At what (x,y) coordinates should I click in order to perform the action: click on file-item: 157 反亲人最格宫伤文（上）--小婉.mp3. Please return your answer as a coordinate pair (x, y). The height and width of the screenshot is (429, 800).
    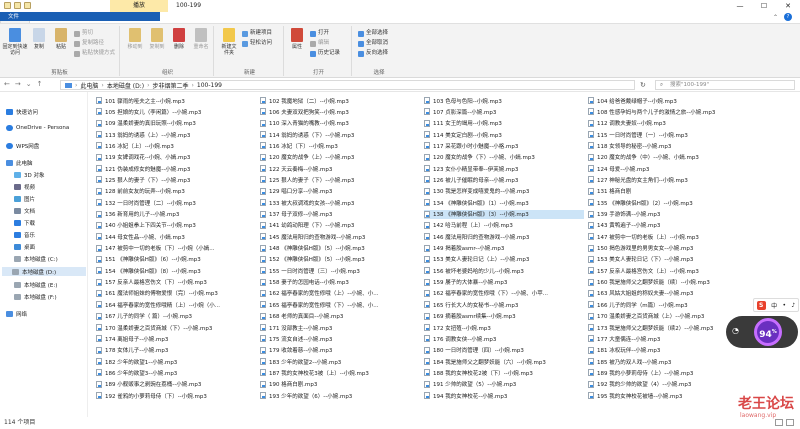
    Looking at the image, I should click on (668, 270).